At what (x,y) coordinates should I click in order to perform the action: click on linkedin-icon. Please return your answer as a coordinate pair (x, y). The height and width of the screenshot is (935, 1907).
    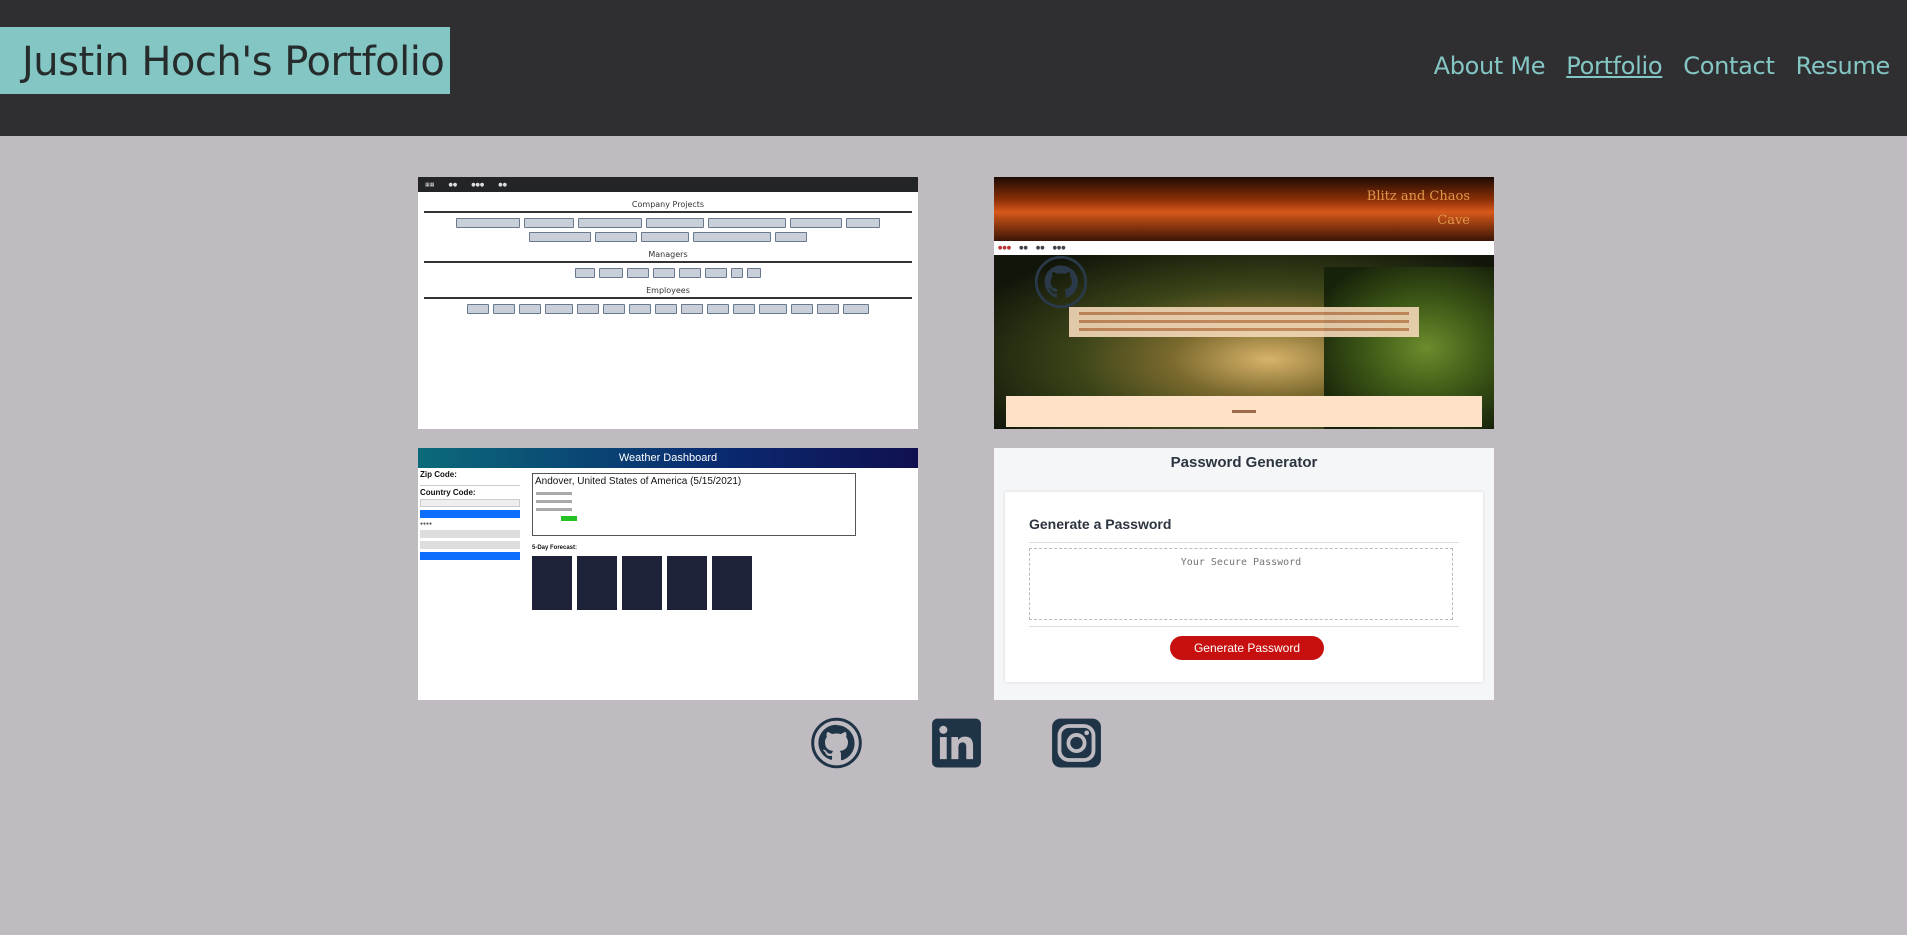
    Looking at the image, I should click on (956, 743).